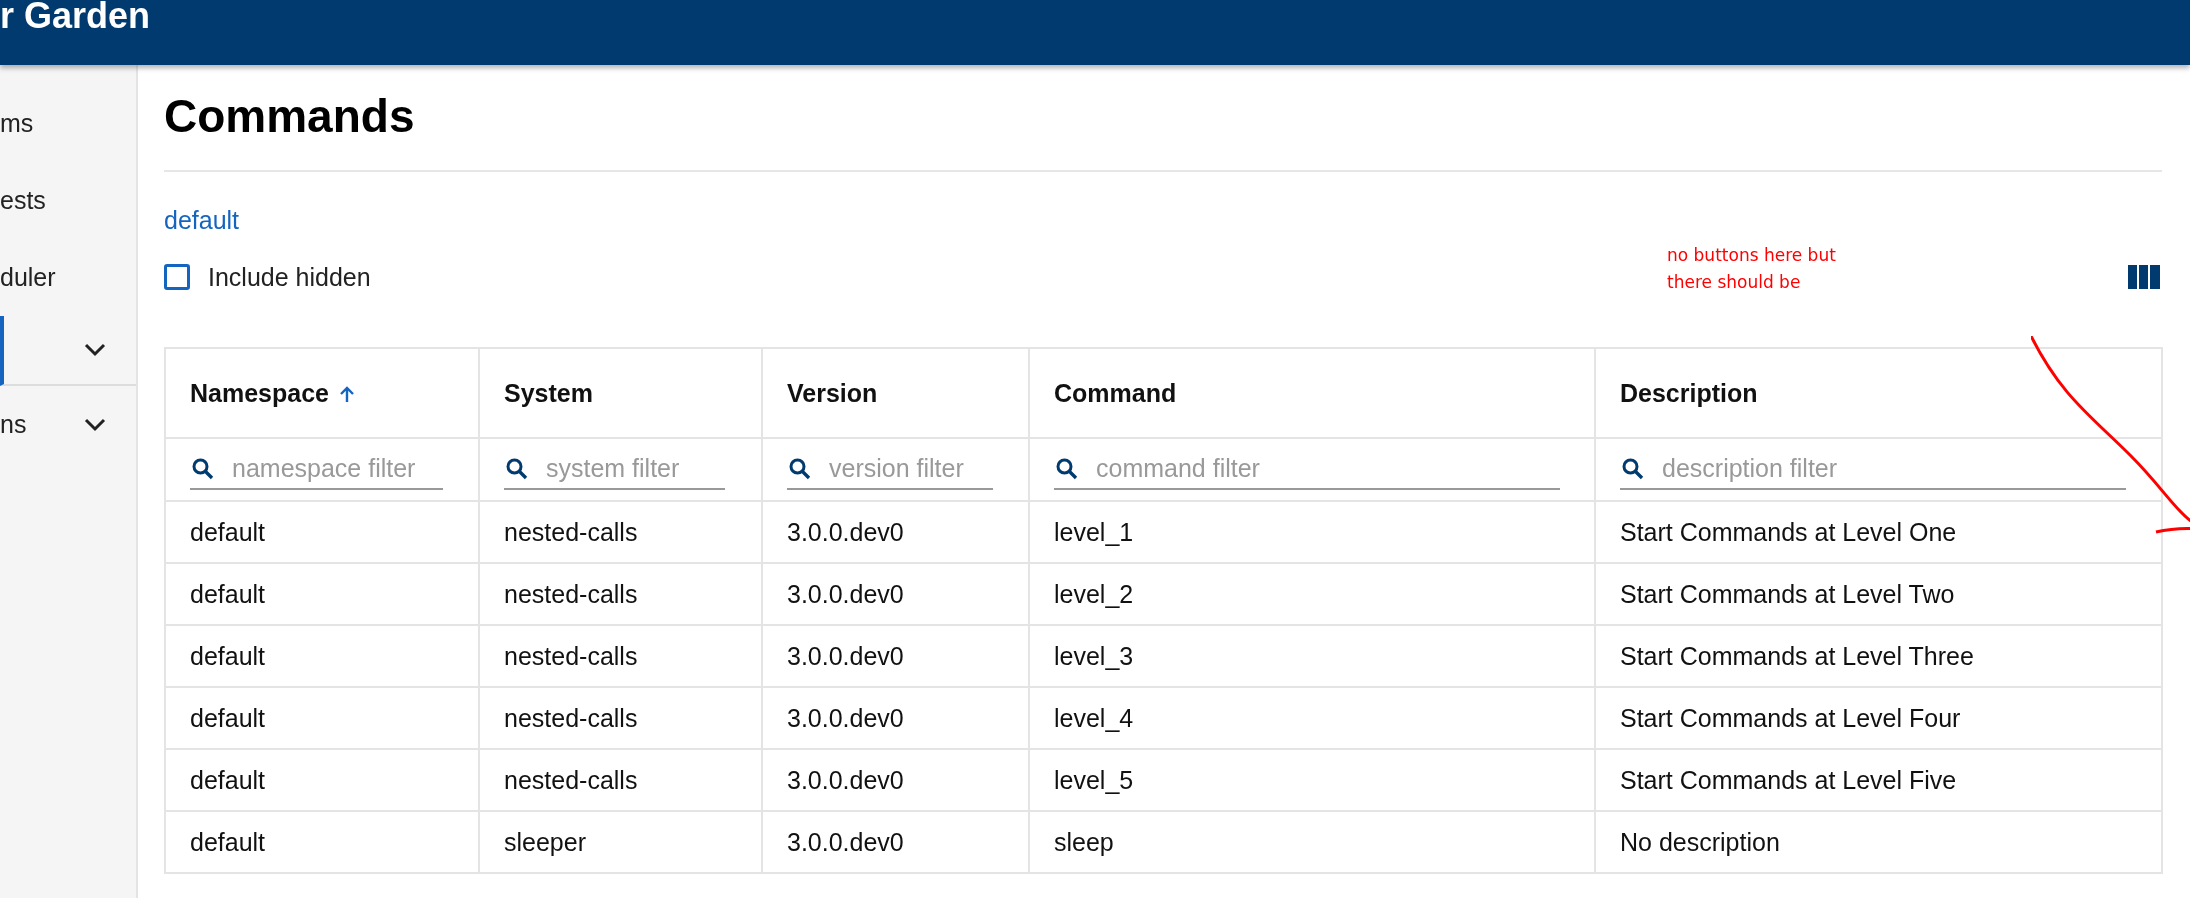 The width and height of the screenshot is (2190, 898). What do you see at coordinates (68, 200) in the screenshot?
I see `sidebar-item: ests` at bounding box center [68, 200].